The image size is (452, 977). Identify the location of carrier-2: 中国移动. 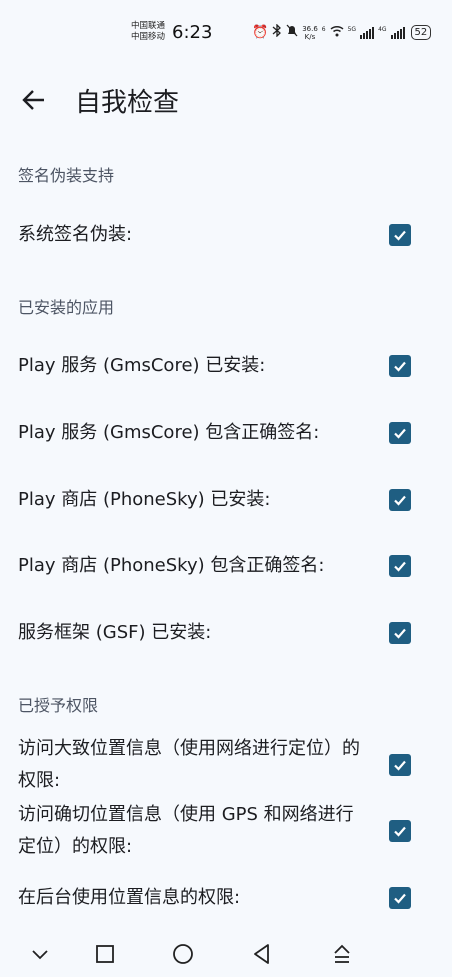
(148, 37).